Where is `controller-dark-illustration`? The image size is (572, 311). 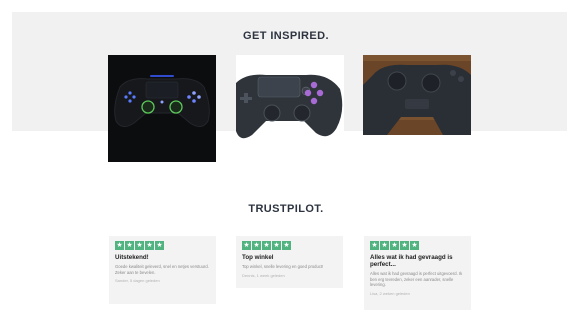
controller-dark-illustration is located at coordinates (162, 108).